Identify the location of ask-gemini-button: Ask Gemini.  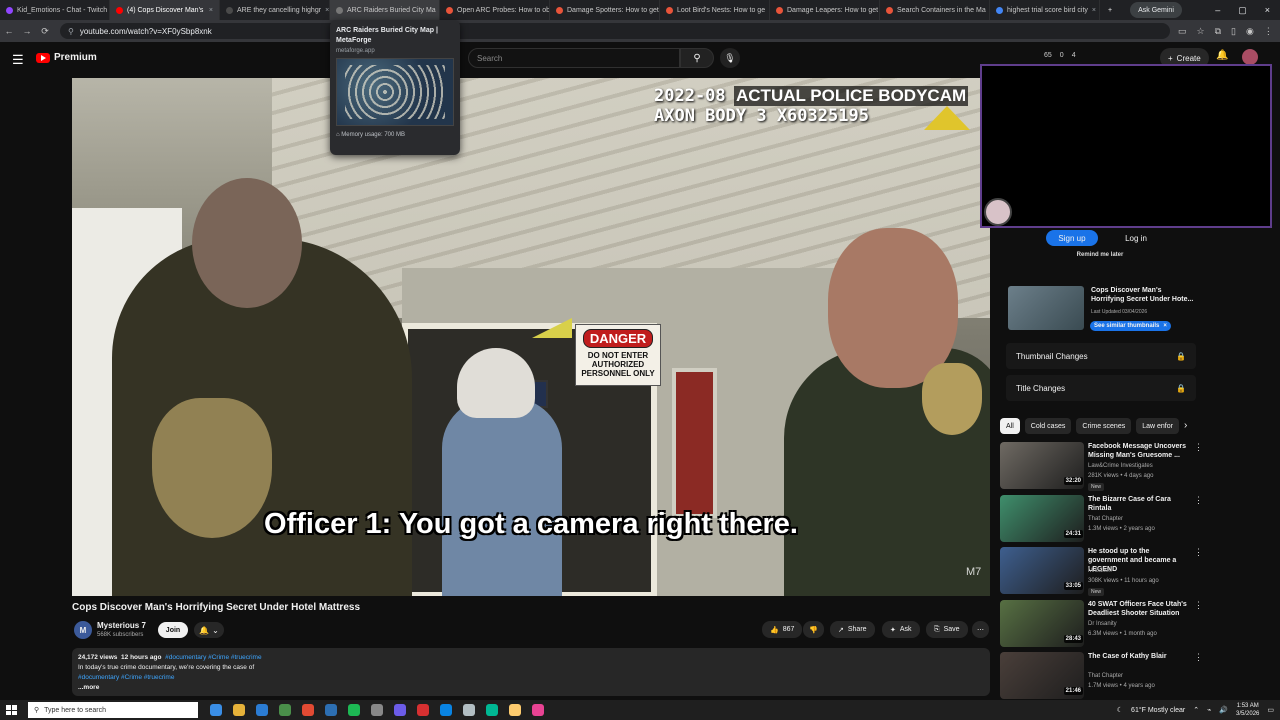
(1156, 10).